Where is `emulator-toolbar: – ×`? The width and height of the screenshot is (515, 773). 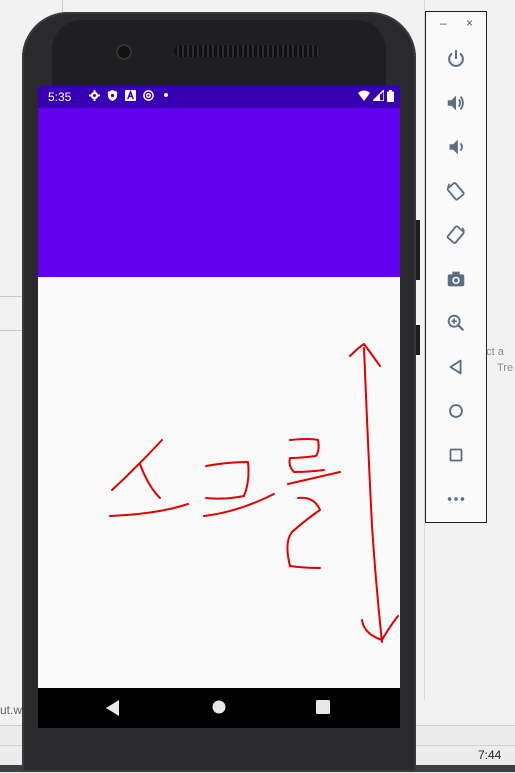
emulator-toolbar: – × is located at coordinates (456, 267).